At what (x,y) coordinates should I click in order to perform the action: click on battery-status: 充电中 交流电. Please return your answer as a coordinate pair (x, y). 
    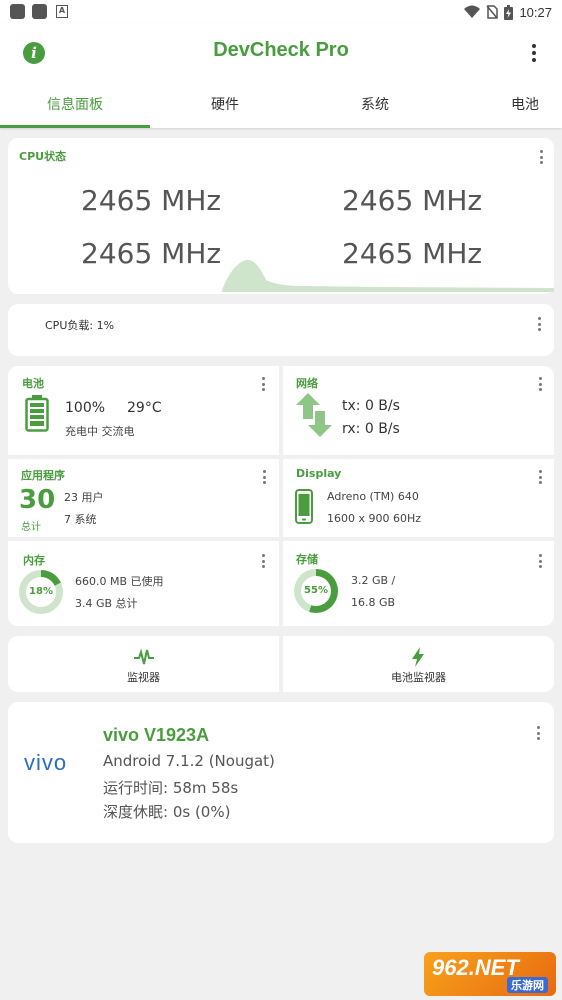
    Looking at the image, I should click on (100, 431).